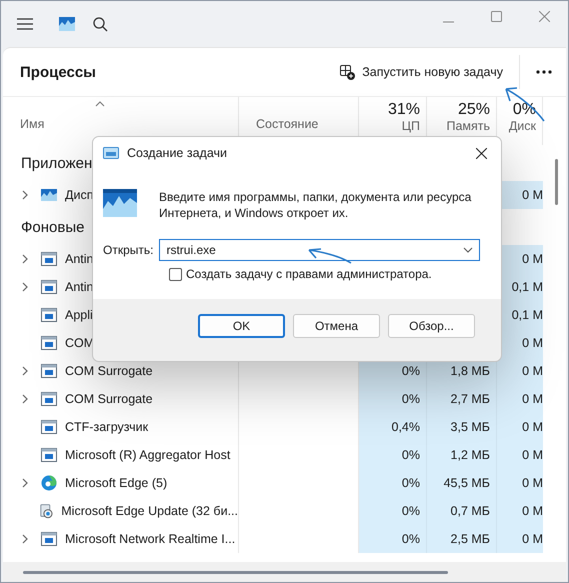  What do you see at coordinates (25, 24) in the screenshot?
I see `menu-icon` at bounding box center [25, 24].